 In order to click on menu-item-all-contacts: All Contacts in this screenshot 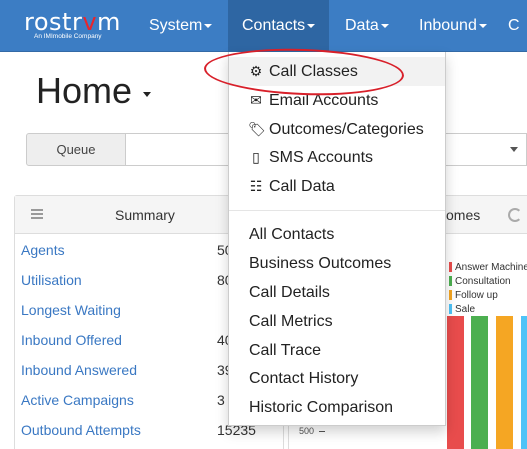, I will do `click(337, 234)`.